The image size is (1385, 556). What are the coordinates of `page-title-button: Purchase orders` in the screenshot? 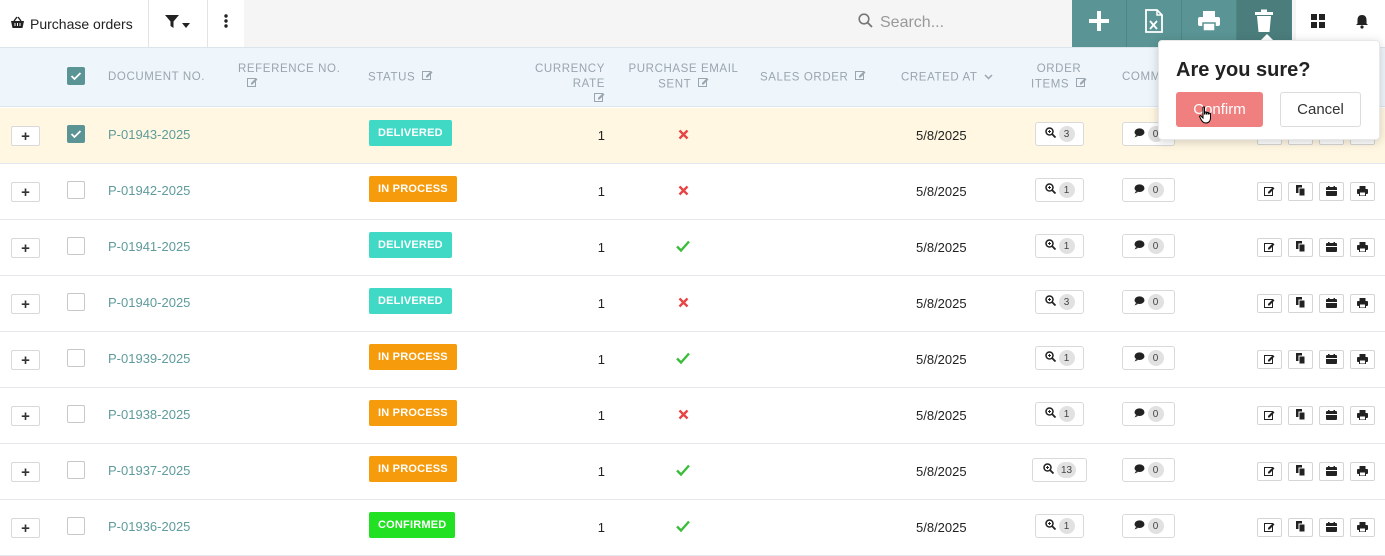 It's located at (74, 23).